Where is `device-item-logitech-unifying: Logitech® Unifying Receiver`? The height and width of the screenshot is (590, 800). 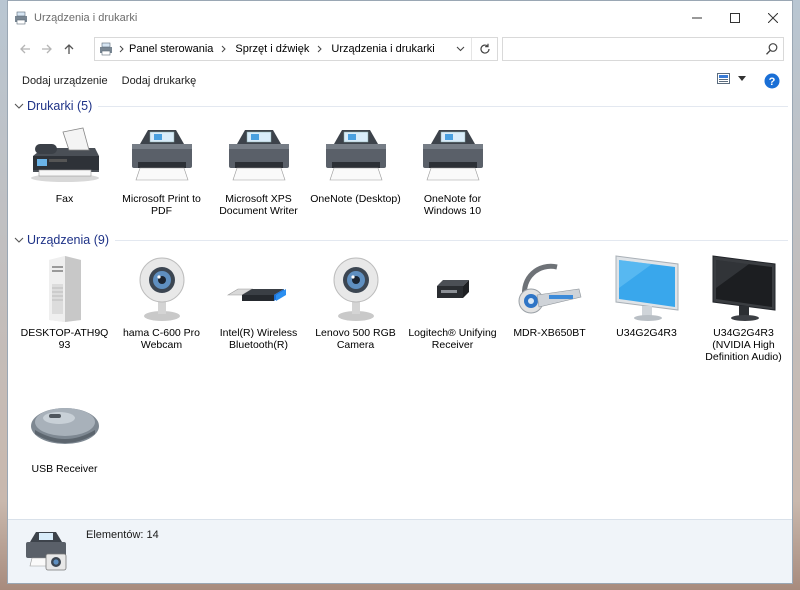 device-item-logitech-unifying: Logitech® Unifying Receiver is located at coordinates (452, 319).